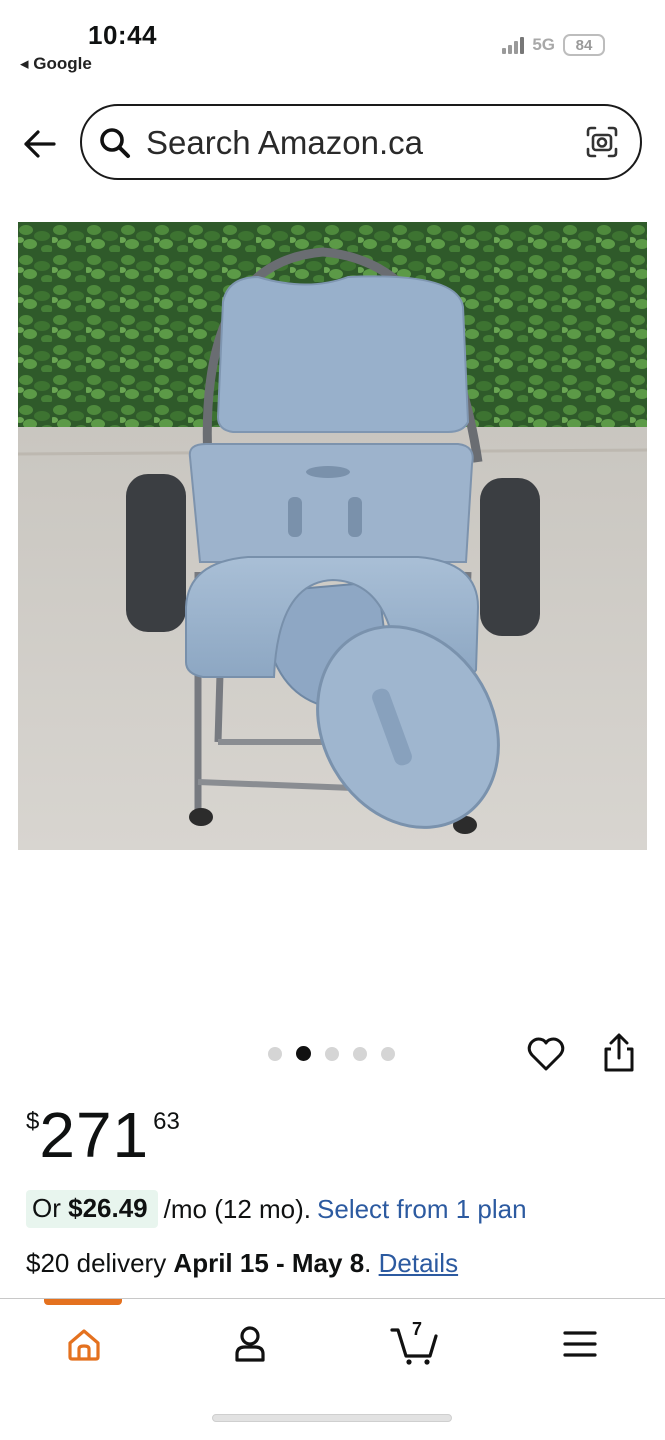 This screenshot has width=665, height=1440. Describe the element at coordinates (513, 45) in the screenshot. I see `signal-icon` at that location.